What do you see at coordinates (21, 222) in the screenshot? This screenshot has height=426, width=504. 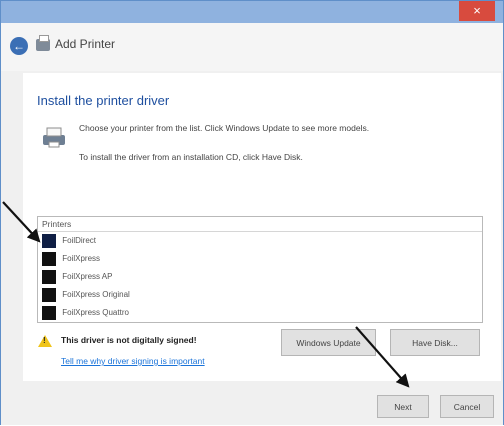 I see `arrow-to-foildirect-icon` at bounding box center [21, 222].